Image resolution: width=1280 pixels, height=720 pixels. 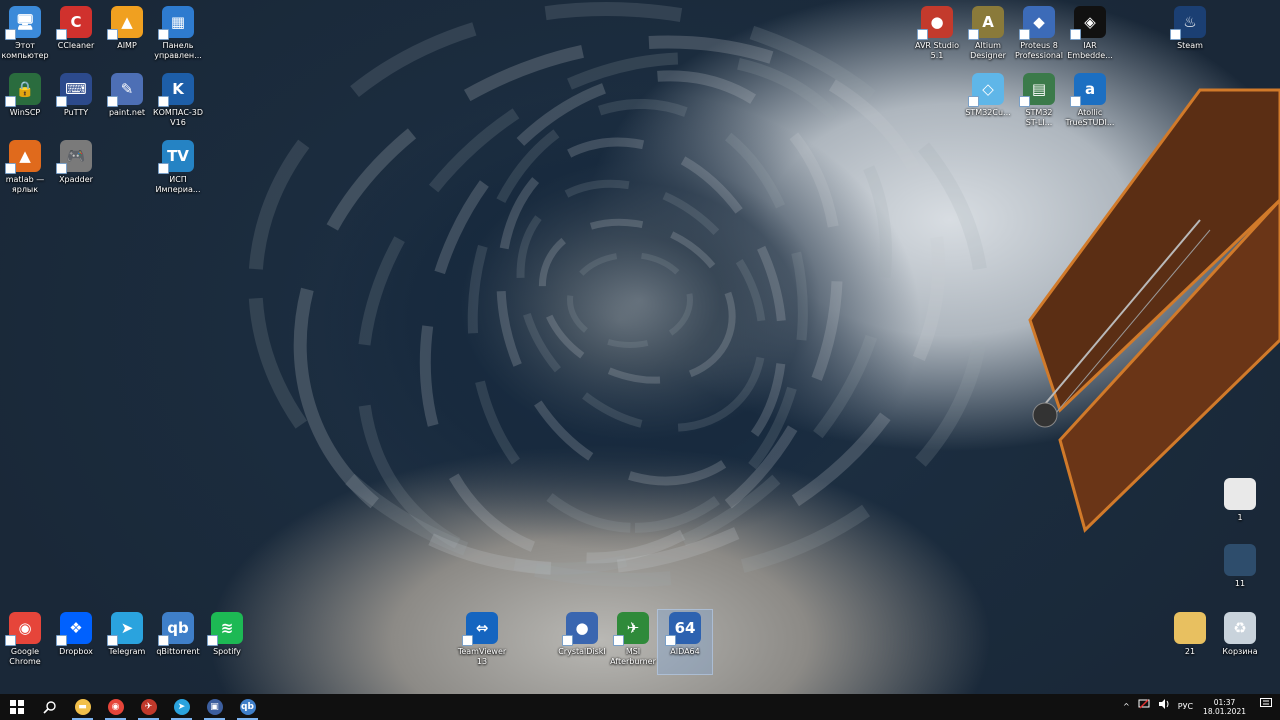 I want to click on system-tray: ^ РУС 01:37 18.01.2021, so click(x=1199, y=707).